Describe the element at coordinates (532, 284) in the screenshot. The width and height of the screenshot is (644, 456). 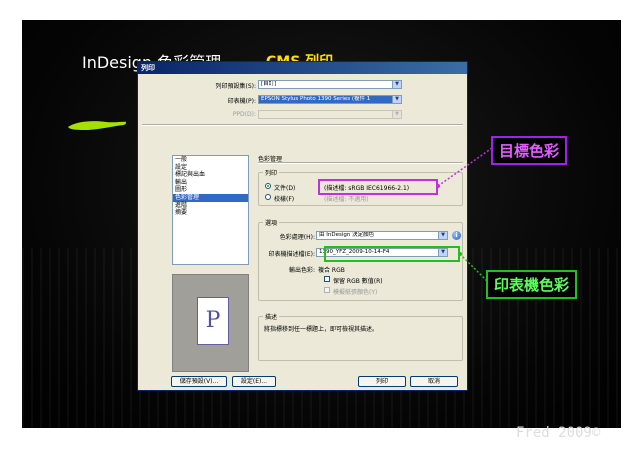
I see `annotation-printer-color: 印表機色彩` at that location.